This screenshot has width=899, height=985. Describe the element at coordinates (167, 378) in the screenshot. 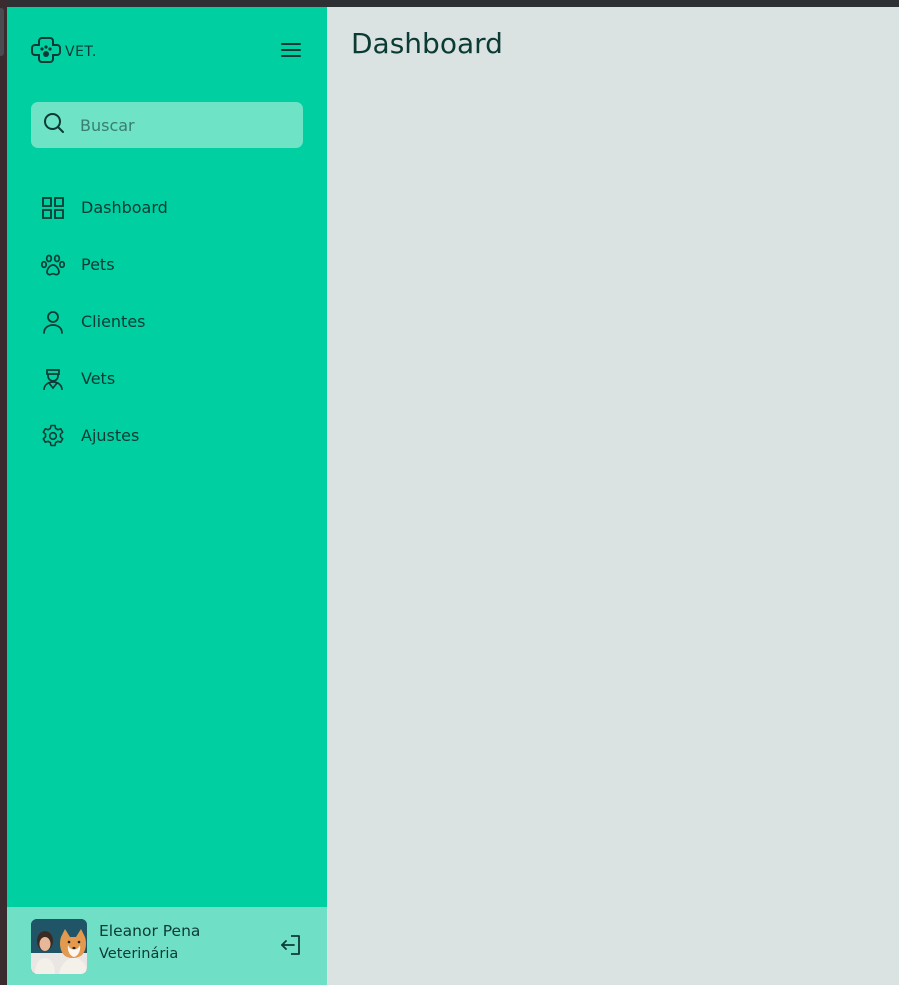

I see `sidebar-item-vets: Vets` at that location.